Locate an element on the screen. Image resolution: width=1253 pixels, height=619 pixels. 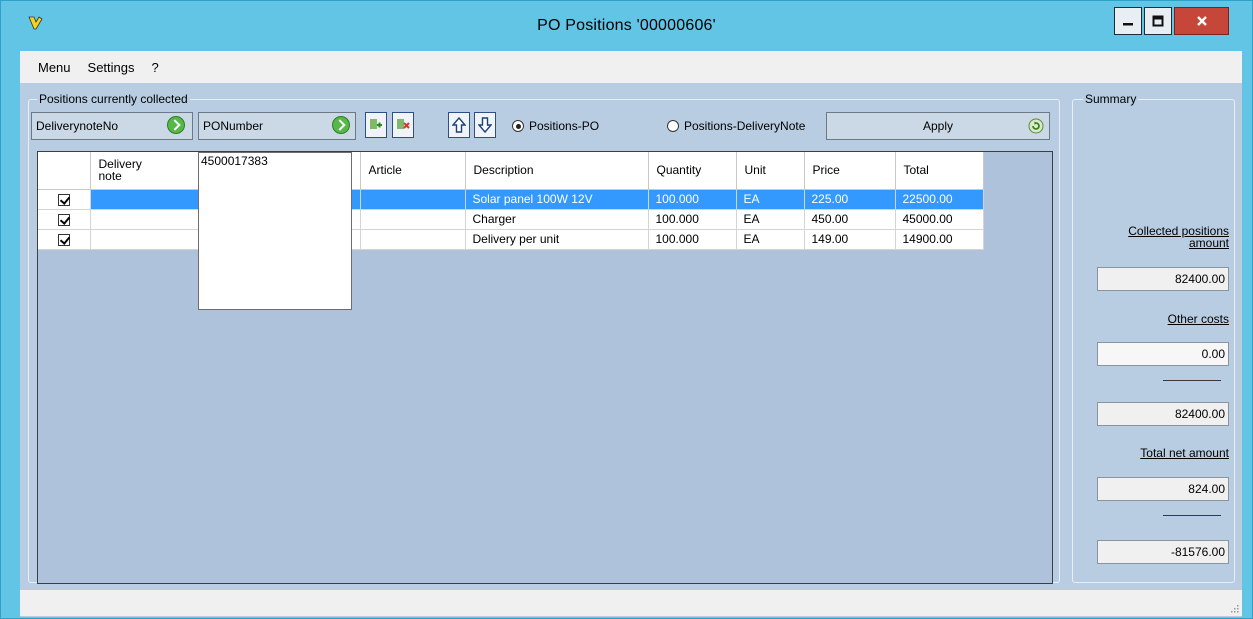
column-header-description: Description is located at coordinates (557, 171).